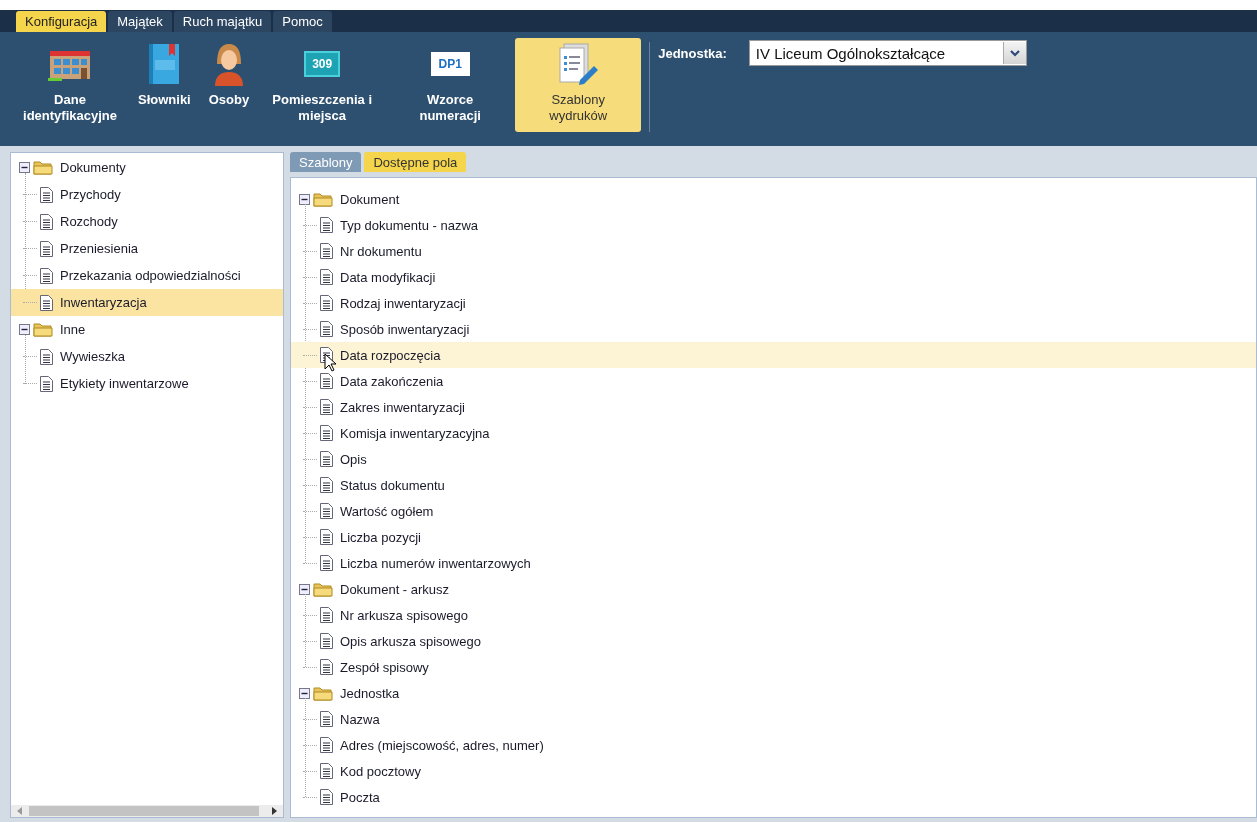  I want to click on menu-tab: Konfiguracja, so click(61, 21).